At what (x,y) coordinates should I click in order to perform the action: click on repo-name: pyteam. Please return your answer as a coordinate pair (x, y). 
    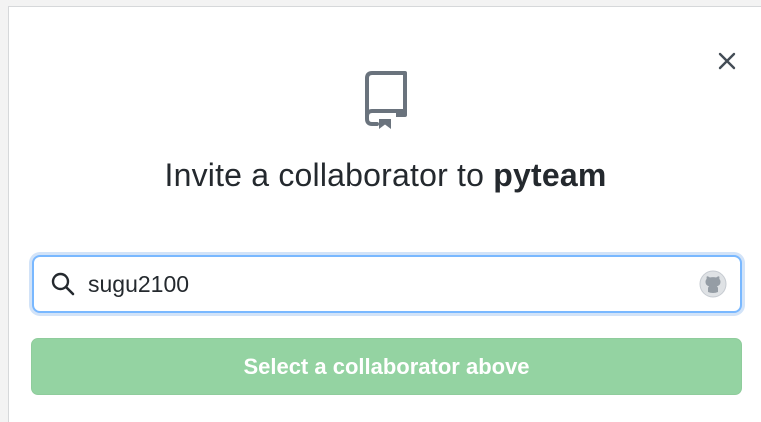
    Looking at the image, I should click on (550, 175).